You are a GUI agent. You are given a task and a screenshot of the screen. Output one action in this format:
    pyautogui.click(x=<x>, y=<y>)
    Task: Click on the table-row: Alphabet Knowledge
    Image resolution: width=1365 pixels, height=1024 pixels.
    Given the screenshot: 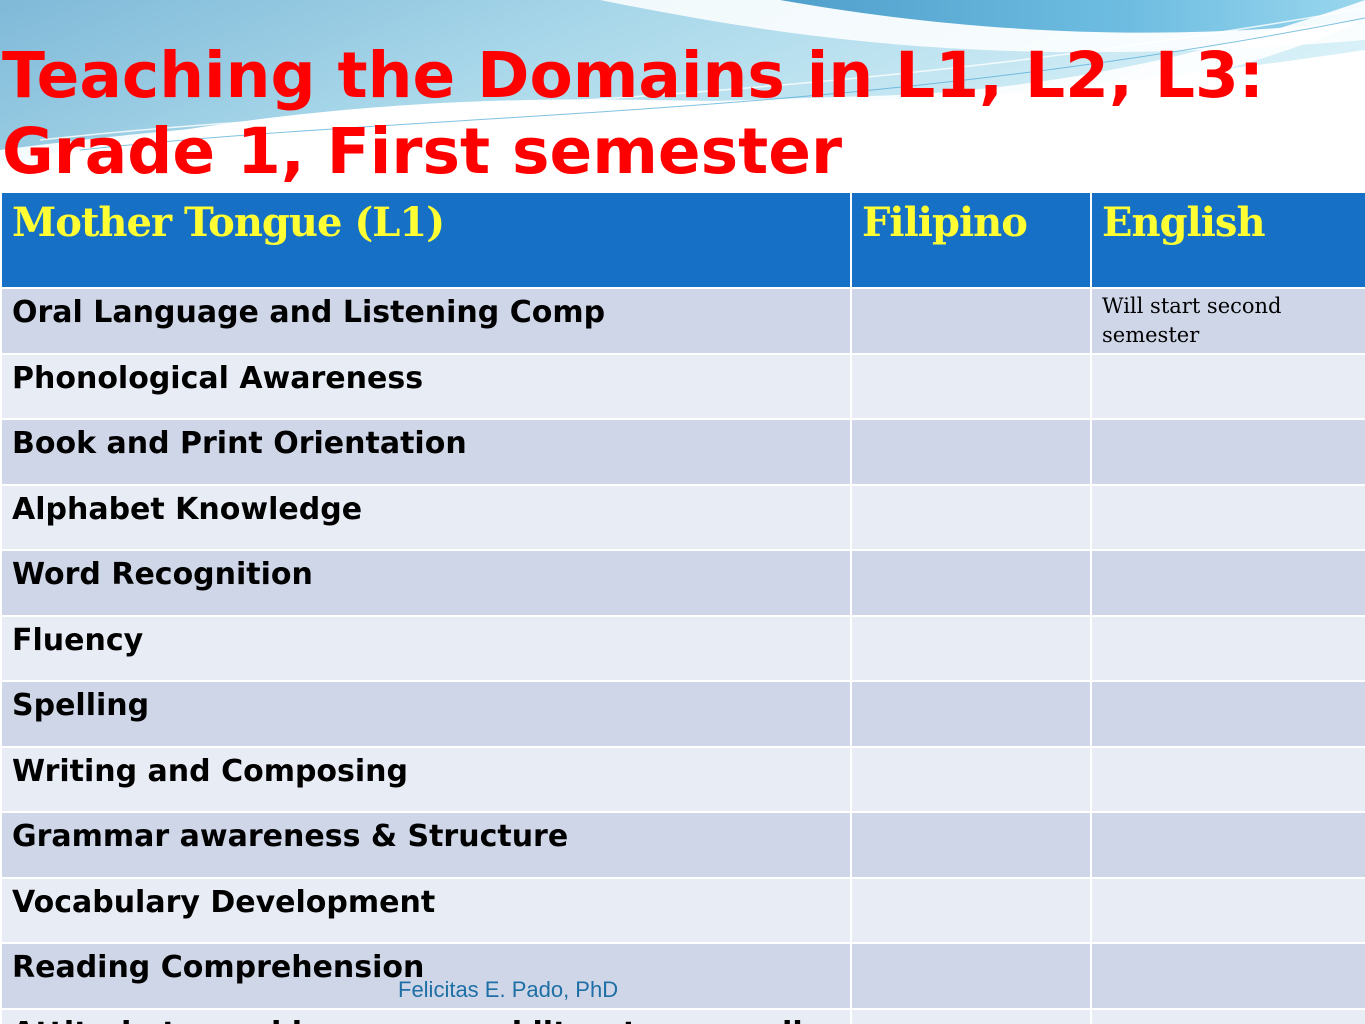 What is the action you would take?
    pyautogui.click(x=682, y=517)
    